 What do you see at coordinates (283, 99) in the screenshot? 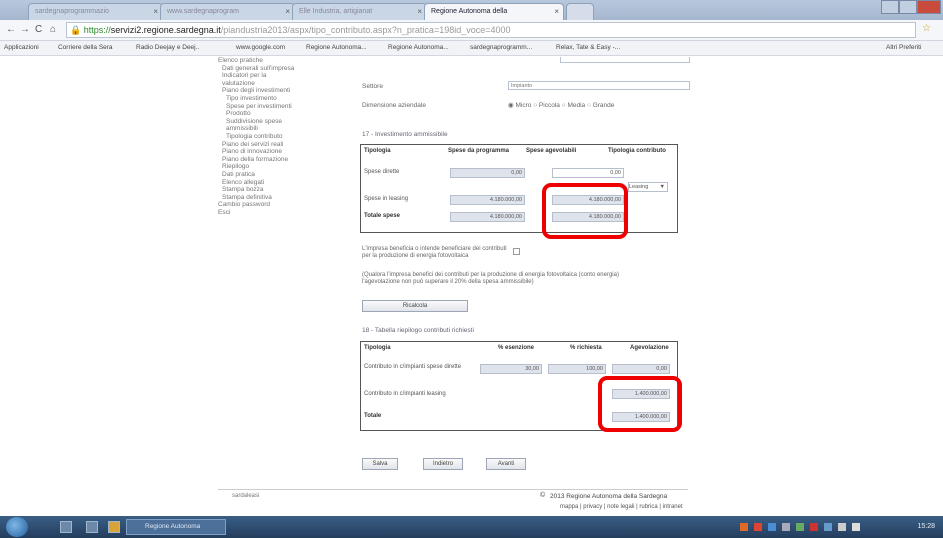
I see `sidebar-item: Tipo investimento` at bounding box center [283, 99].